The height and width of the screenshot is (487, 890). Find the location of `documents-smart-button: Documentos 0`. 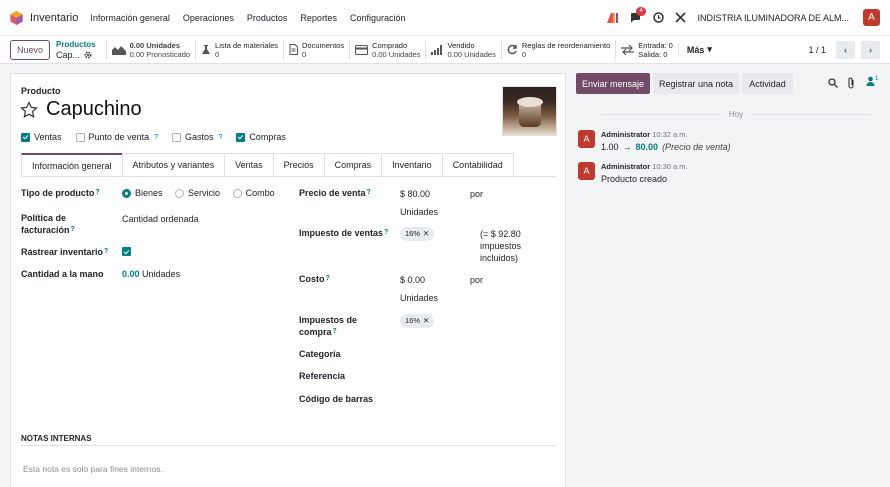

documents-smart-button: Documentos 0 is located at coordinates (316, 49).